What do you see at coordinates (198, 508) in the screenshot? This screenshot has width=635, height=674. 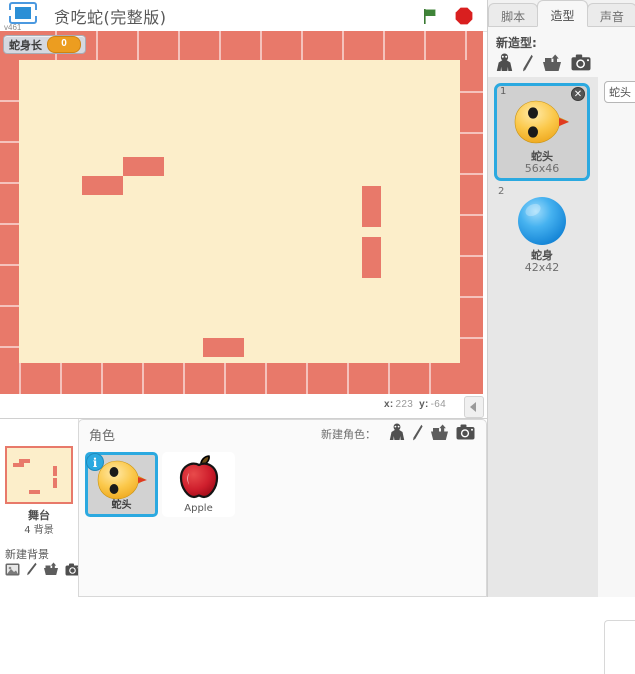 I see `sprite-item-name: Apple` at bounding box center [198, 508].